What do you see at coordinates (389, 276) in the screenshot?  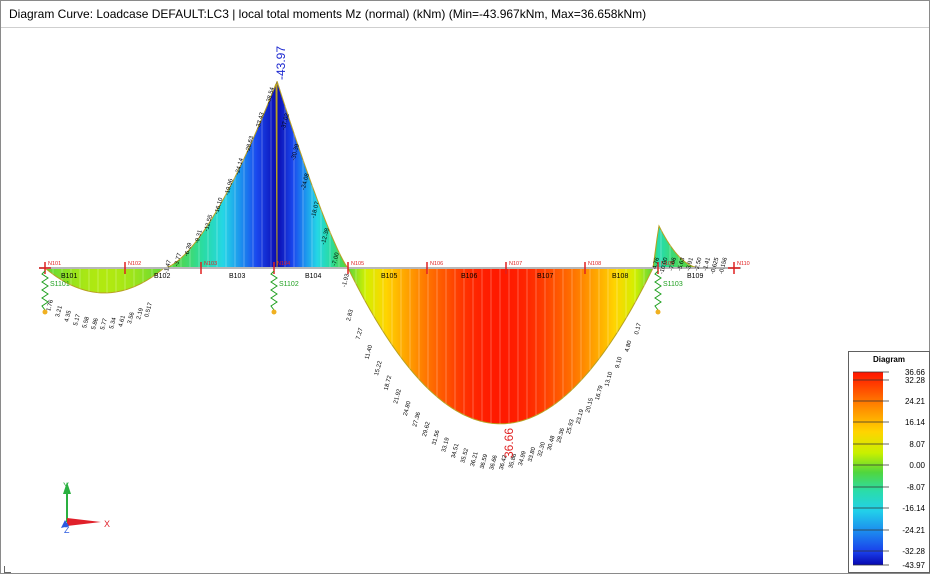 I see `beam-label-b105: B105` at bounding box center [389, 276].